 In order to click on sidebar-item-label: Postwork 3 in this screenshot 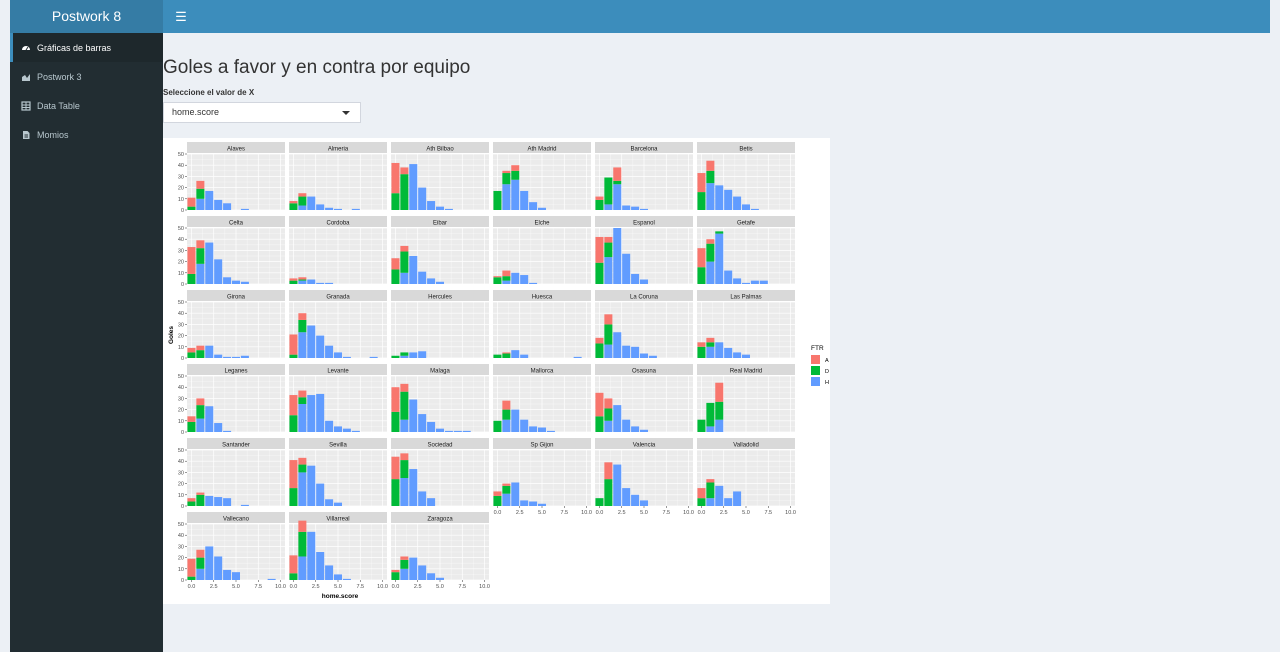, I will do `click(59, 76)`.